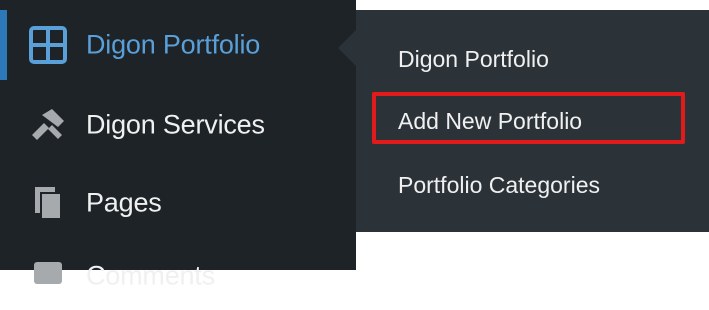 This screenshot has width=709, height=310. What do you see at coordinates (124, 202) in the screenshot?
I see `sidebar-item-label: Pages` at bounding box center [124, 202].